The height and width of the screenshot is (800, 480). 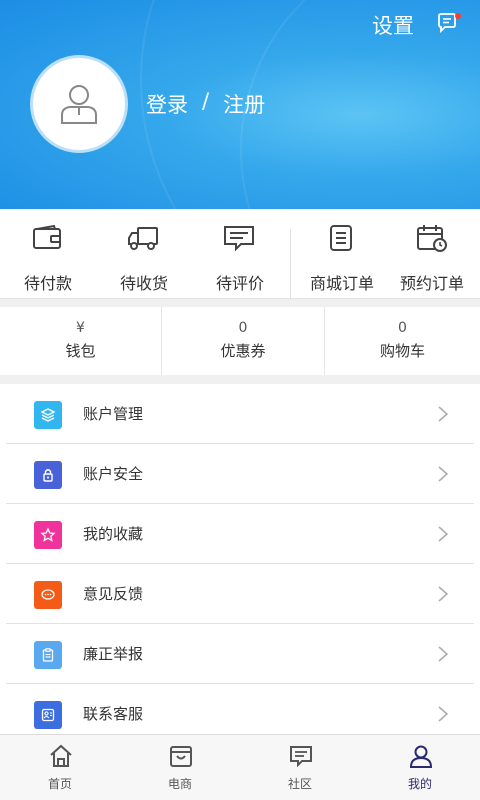 I want to click on contact-icon, so click(x=48, y=715).